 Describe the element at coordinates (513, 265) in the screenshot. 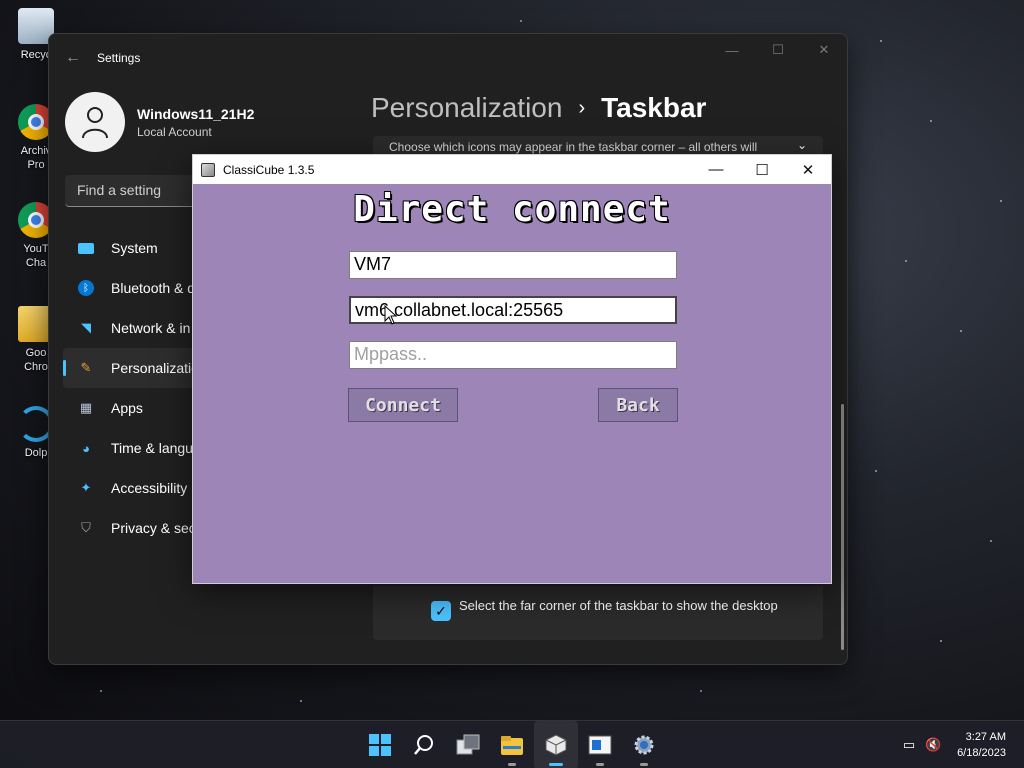

I see `username-input: VM7` at that location.